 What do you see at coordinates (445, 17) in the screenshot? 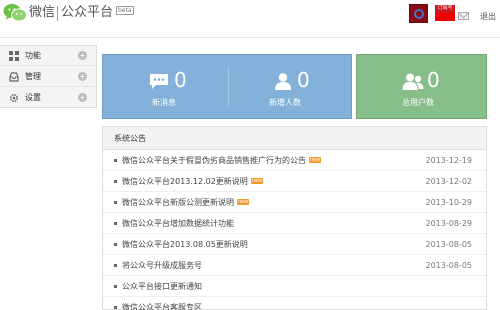
I see `flag-stripe` at bounding box center [445, 17].